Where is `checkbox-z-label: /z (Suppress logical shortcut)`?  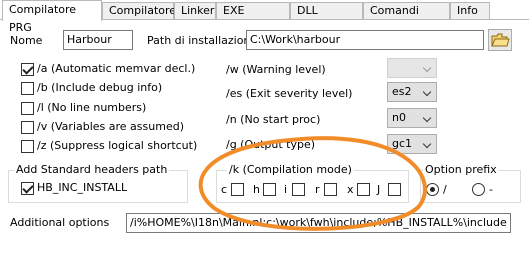
checkbox-z-label: /z (Suppress logical shortcut) is located at coordinates (117, 145).